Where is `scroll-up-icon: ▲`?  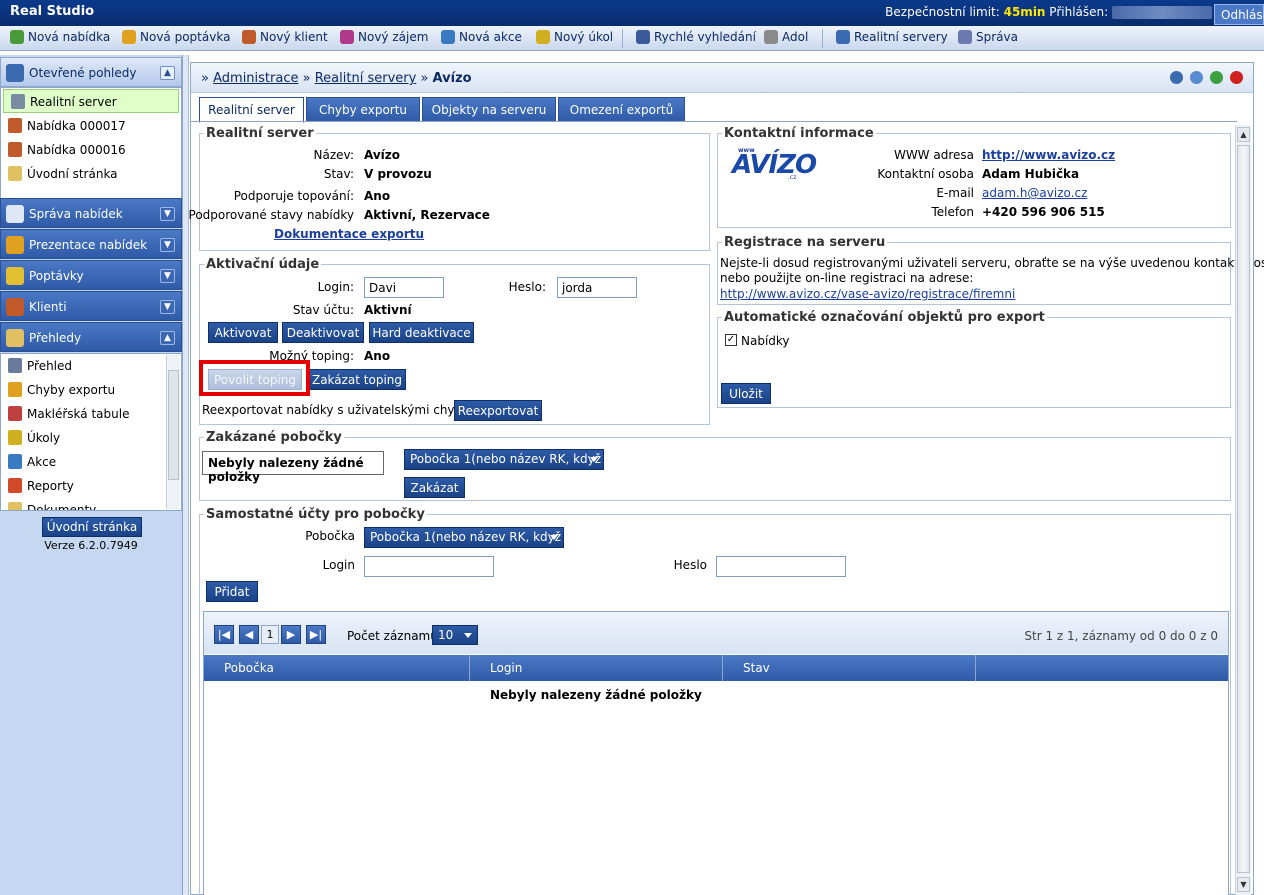
scroll-up-icon: ▲ is located at coordinates (1243, 134).